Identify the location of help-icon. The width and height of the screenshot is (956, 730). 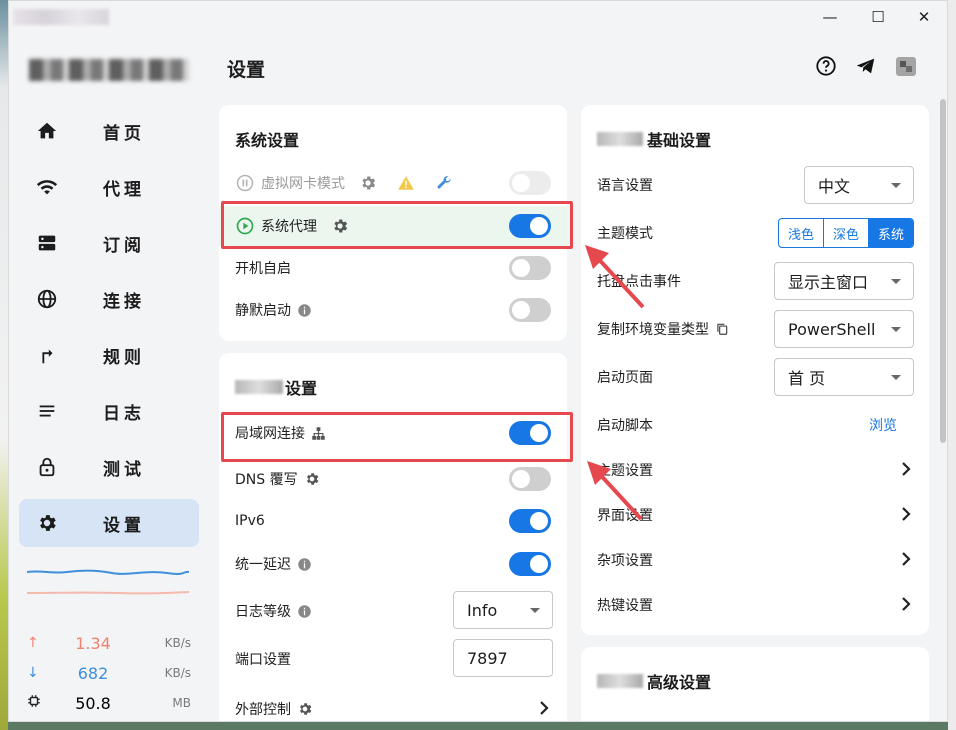
(826, 66).